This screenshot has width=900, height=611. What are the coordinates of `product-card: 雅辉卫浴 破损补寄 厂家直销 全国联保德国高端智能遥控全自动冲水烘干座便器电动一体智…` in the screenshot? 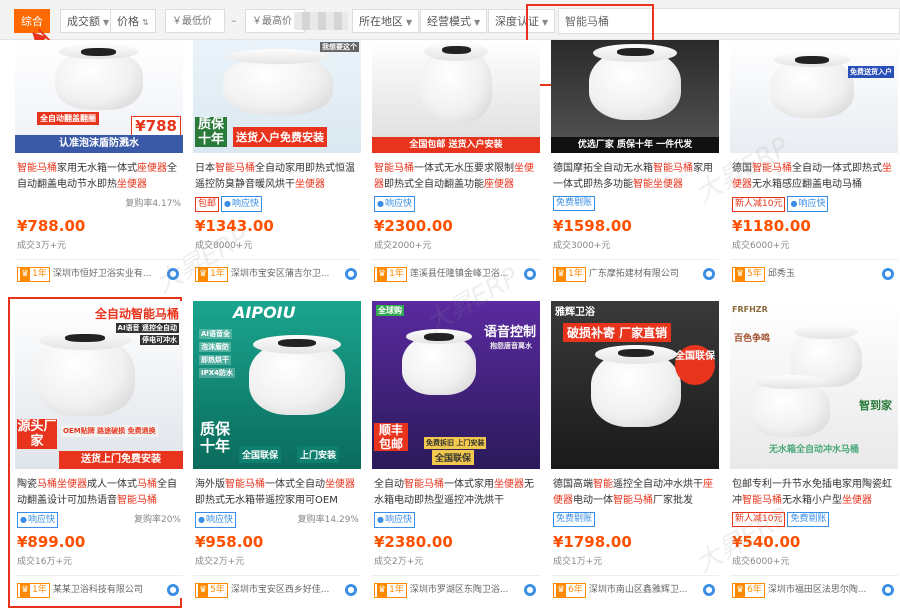 It's located at (635, 449).